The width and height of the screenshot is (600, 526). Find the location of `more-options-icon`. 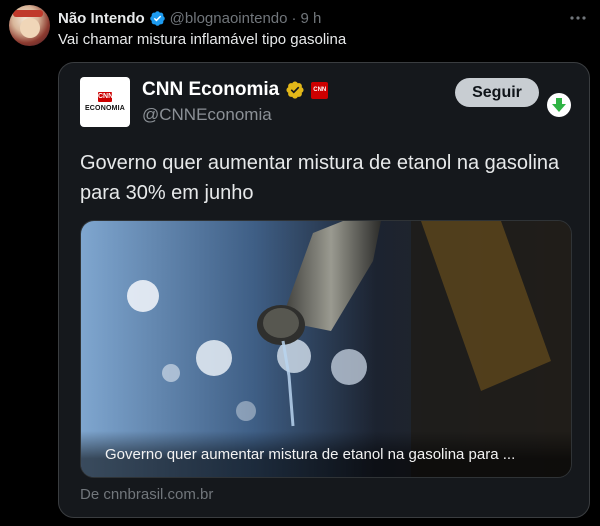

more-options-icon is located at coordinates (578, 18).